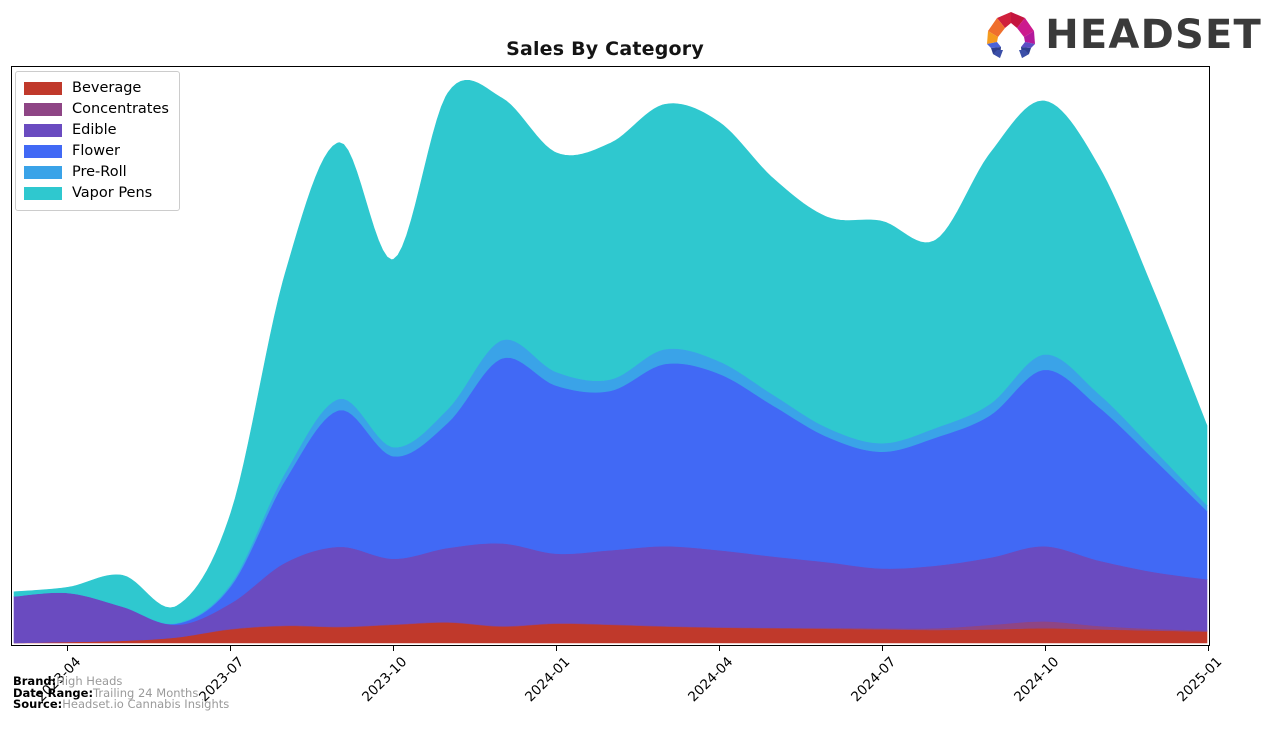  Describe the element at coordinates (99, 172) in the screenshot. I see `legend-item-label: Pre-Roll` at that location.